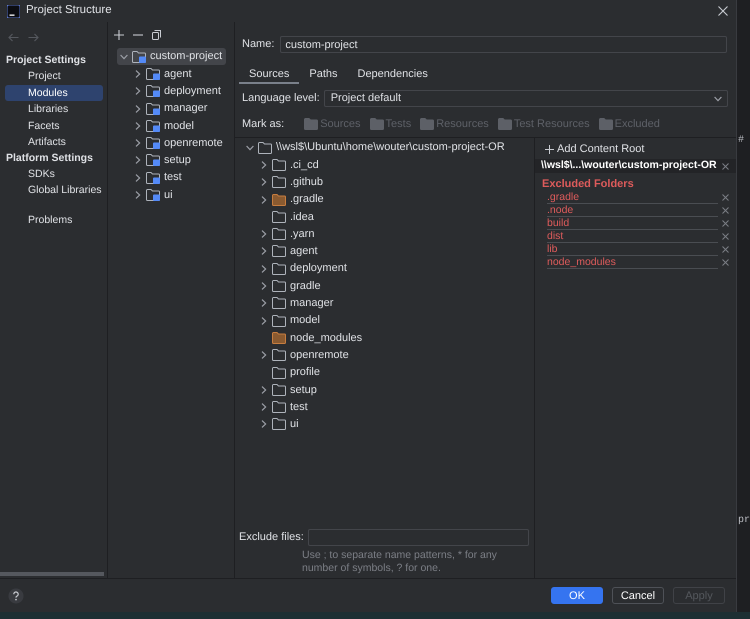 The height and width of the screenshot is (619, 750). I want to click on excluded-folder: node_modules, so click(632, 262).